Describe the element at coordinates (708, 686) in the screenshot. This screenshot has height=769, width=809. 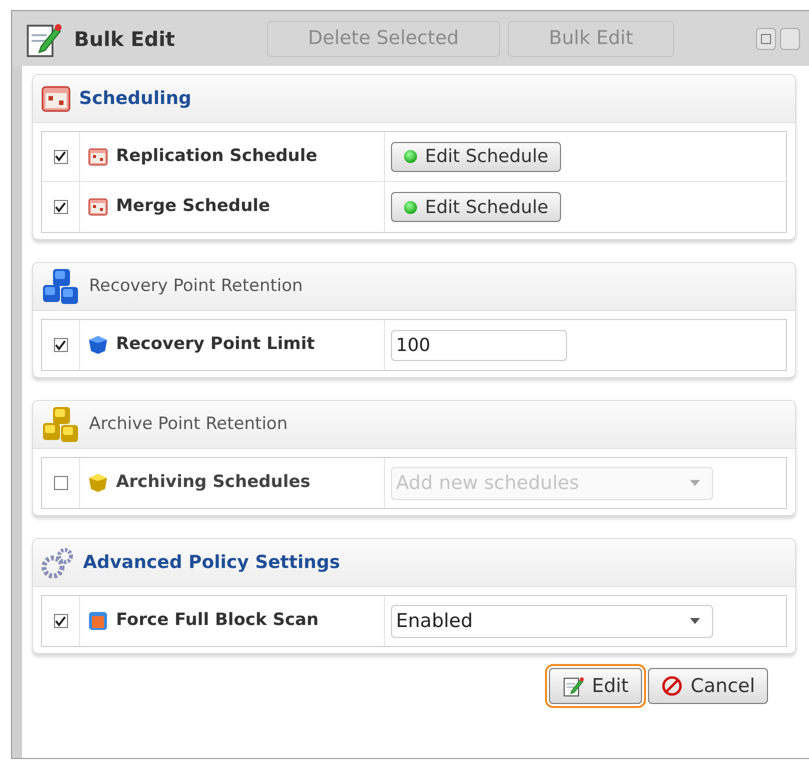
I see `cancel-button: Cancel` at that location.